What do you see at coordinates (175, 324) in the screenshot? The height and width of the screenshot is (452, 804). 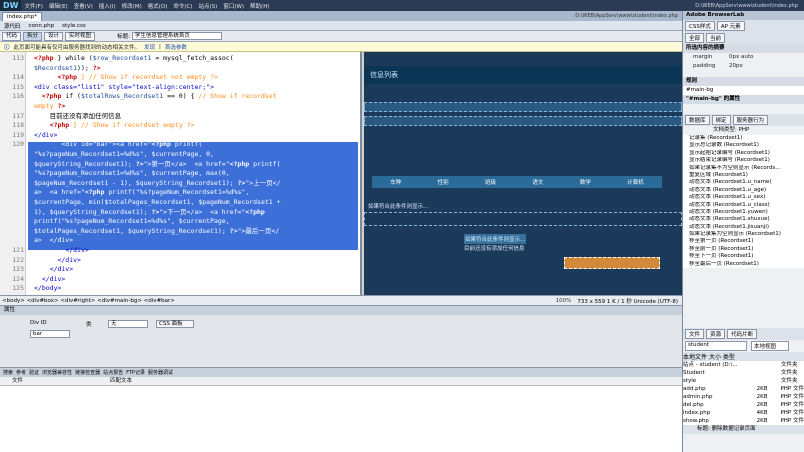 I see `css-panel-button: CSS 面板` at bounding box center [175, 324].